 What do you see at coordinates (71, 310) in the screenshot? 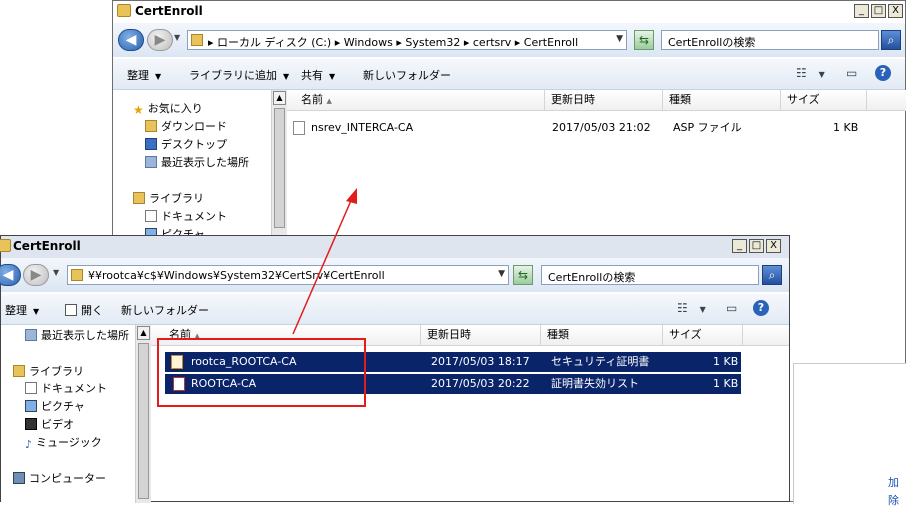
I see `open-icon` at bounding box center [71, 310].